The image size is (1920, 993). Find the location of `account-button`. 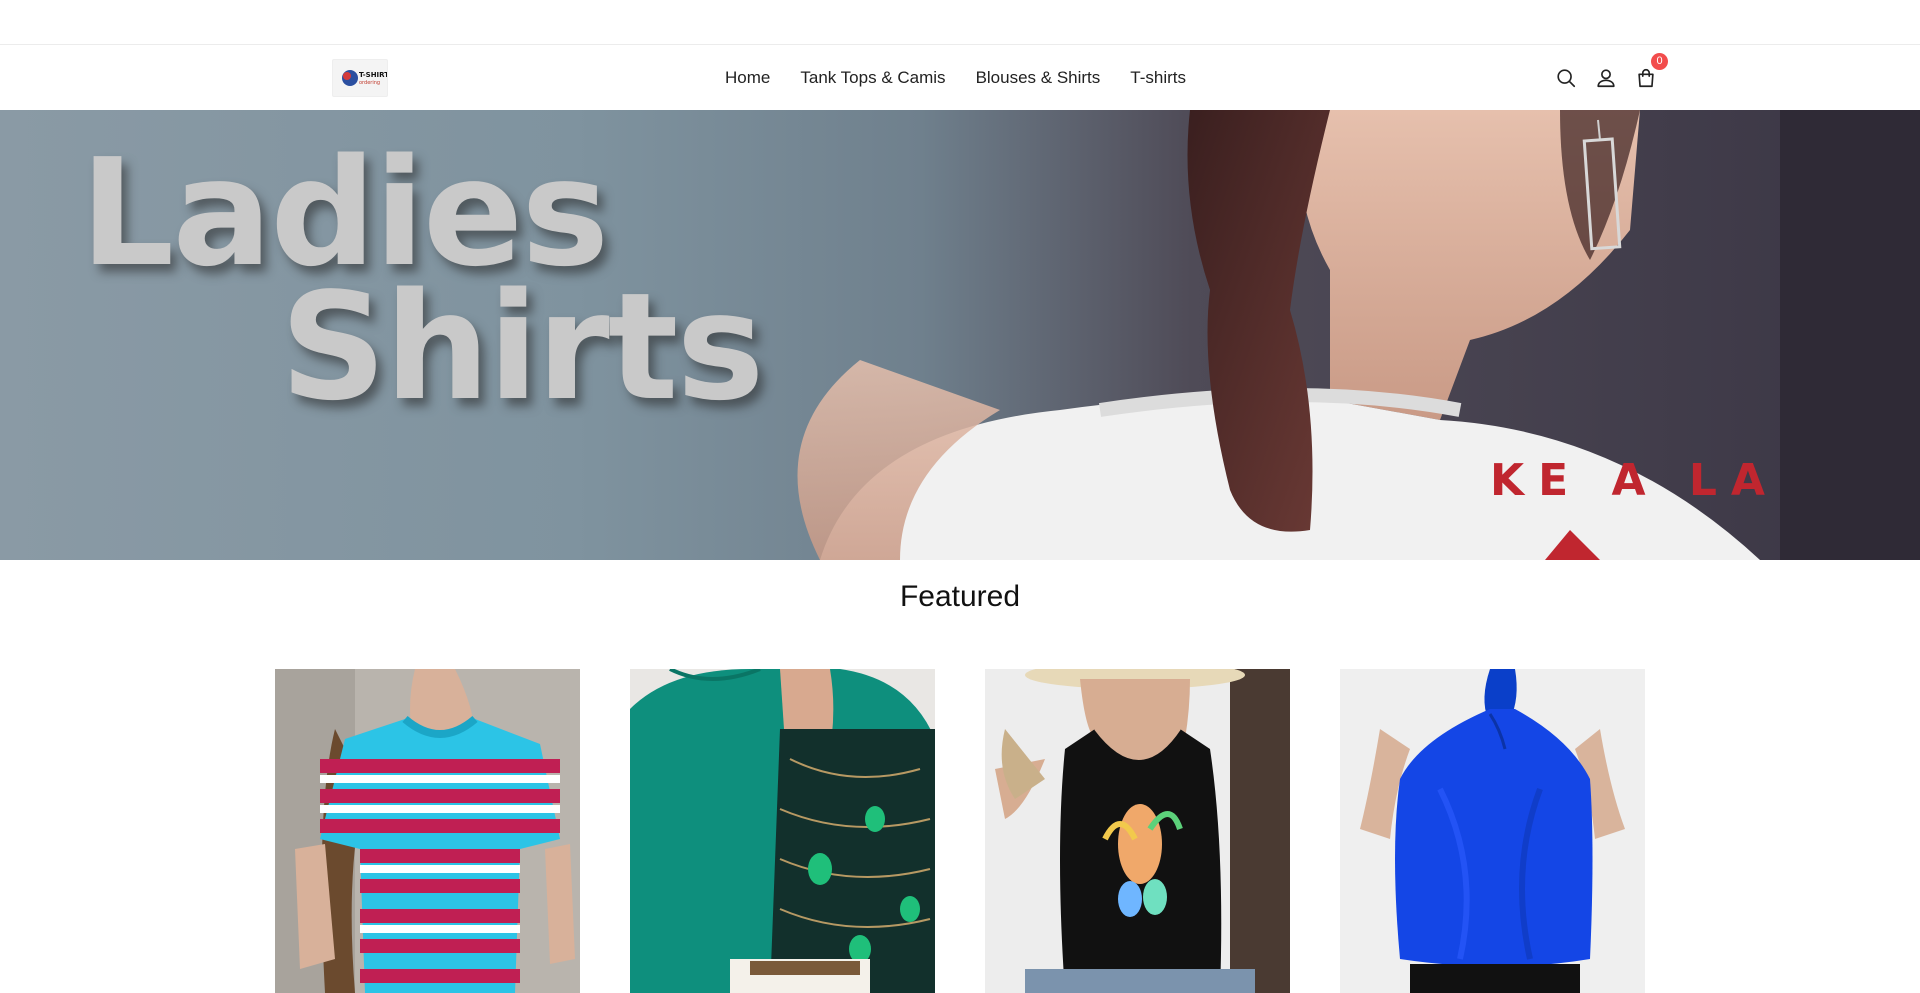

account-button is located at coordinates (1606, 78).